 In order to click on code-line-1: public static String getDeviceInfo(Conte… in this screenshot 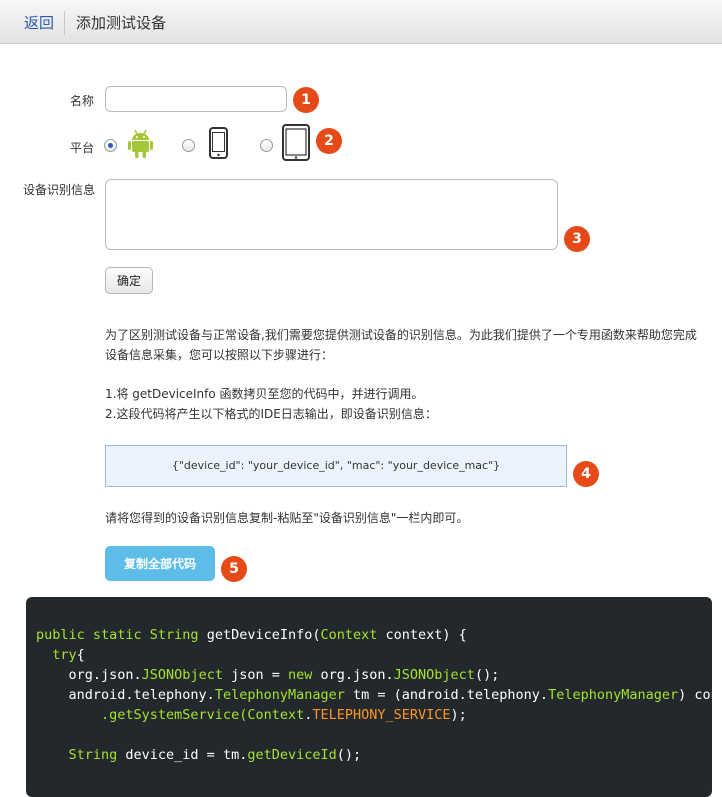, I will do `click(251, 635)`.